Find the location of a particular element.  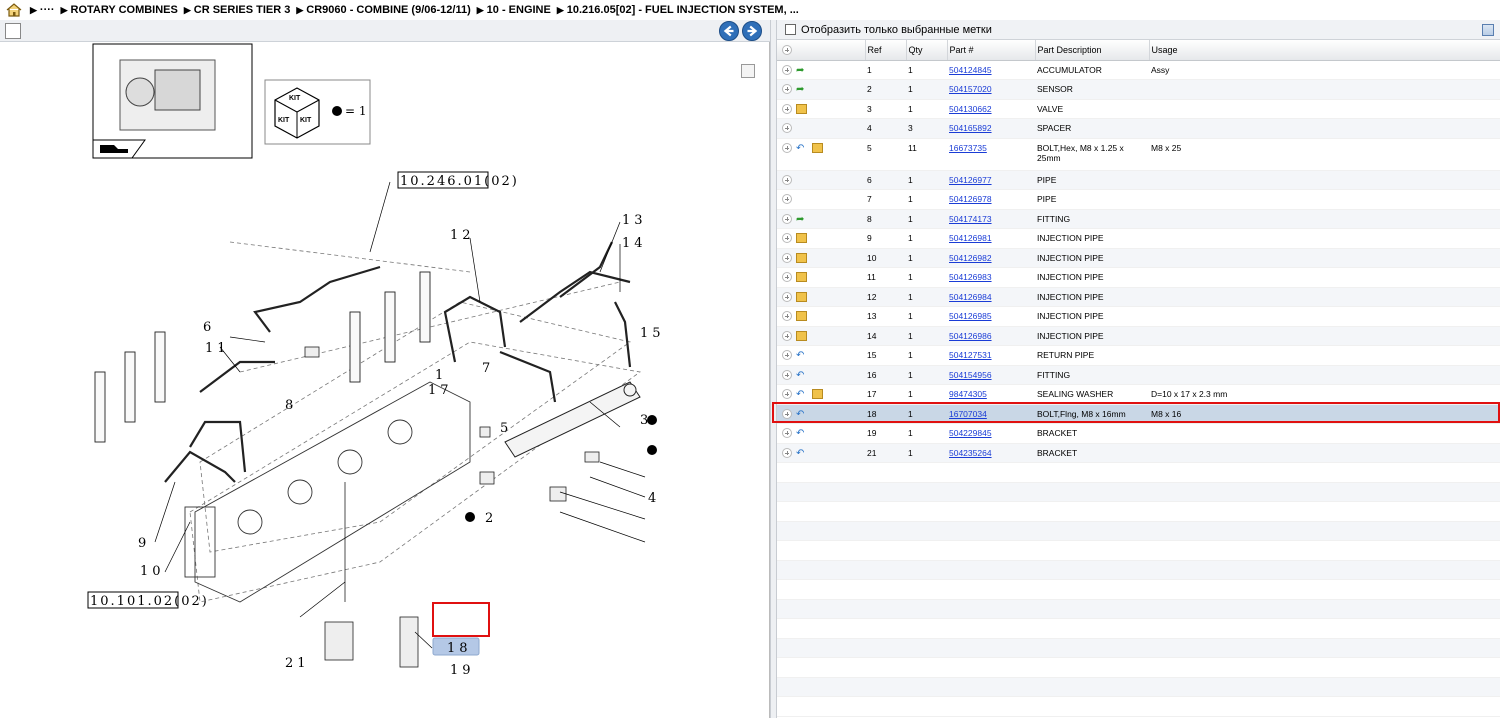

part-number-link: 504127531 is located at coordinates (970, 355).